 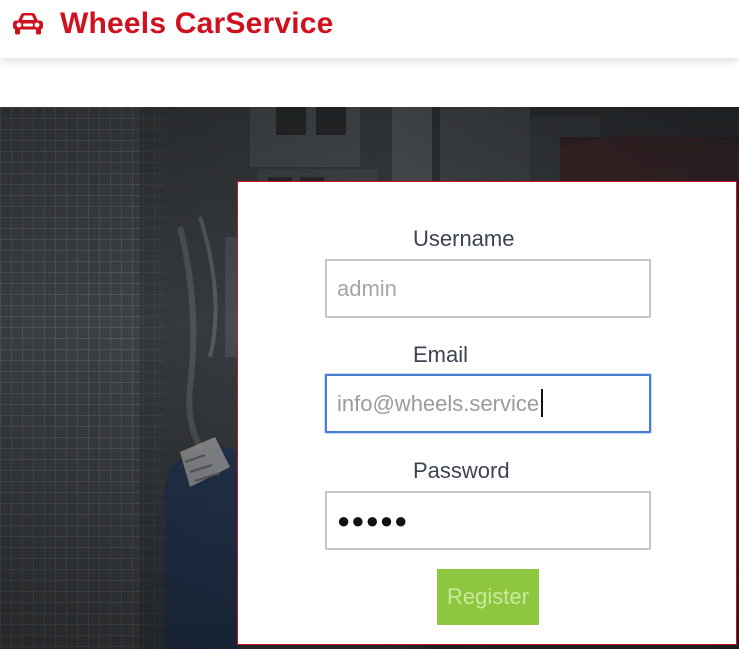 What do you see at coordinates (369, 82) in the screenshot?
I see `header-spacer` at bounding box center [369, 82].